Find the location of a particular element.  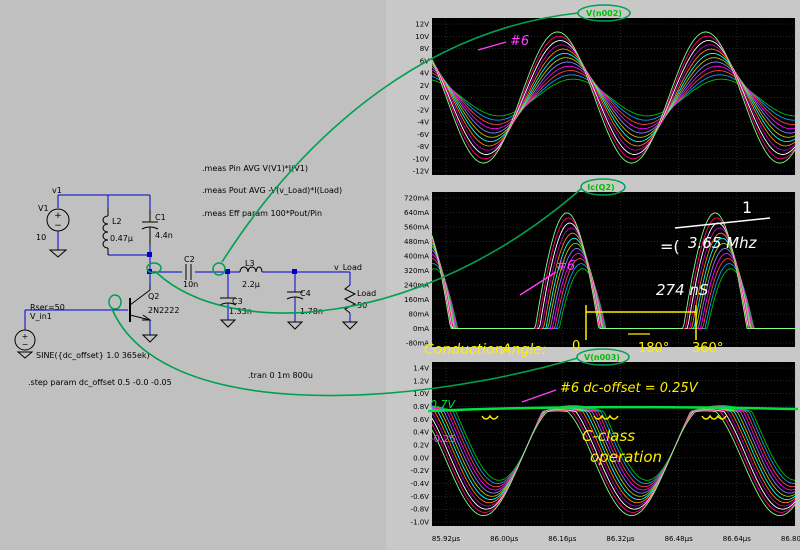

v1-source: + − is located at coordinates (58, 233).